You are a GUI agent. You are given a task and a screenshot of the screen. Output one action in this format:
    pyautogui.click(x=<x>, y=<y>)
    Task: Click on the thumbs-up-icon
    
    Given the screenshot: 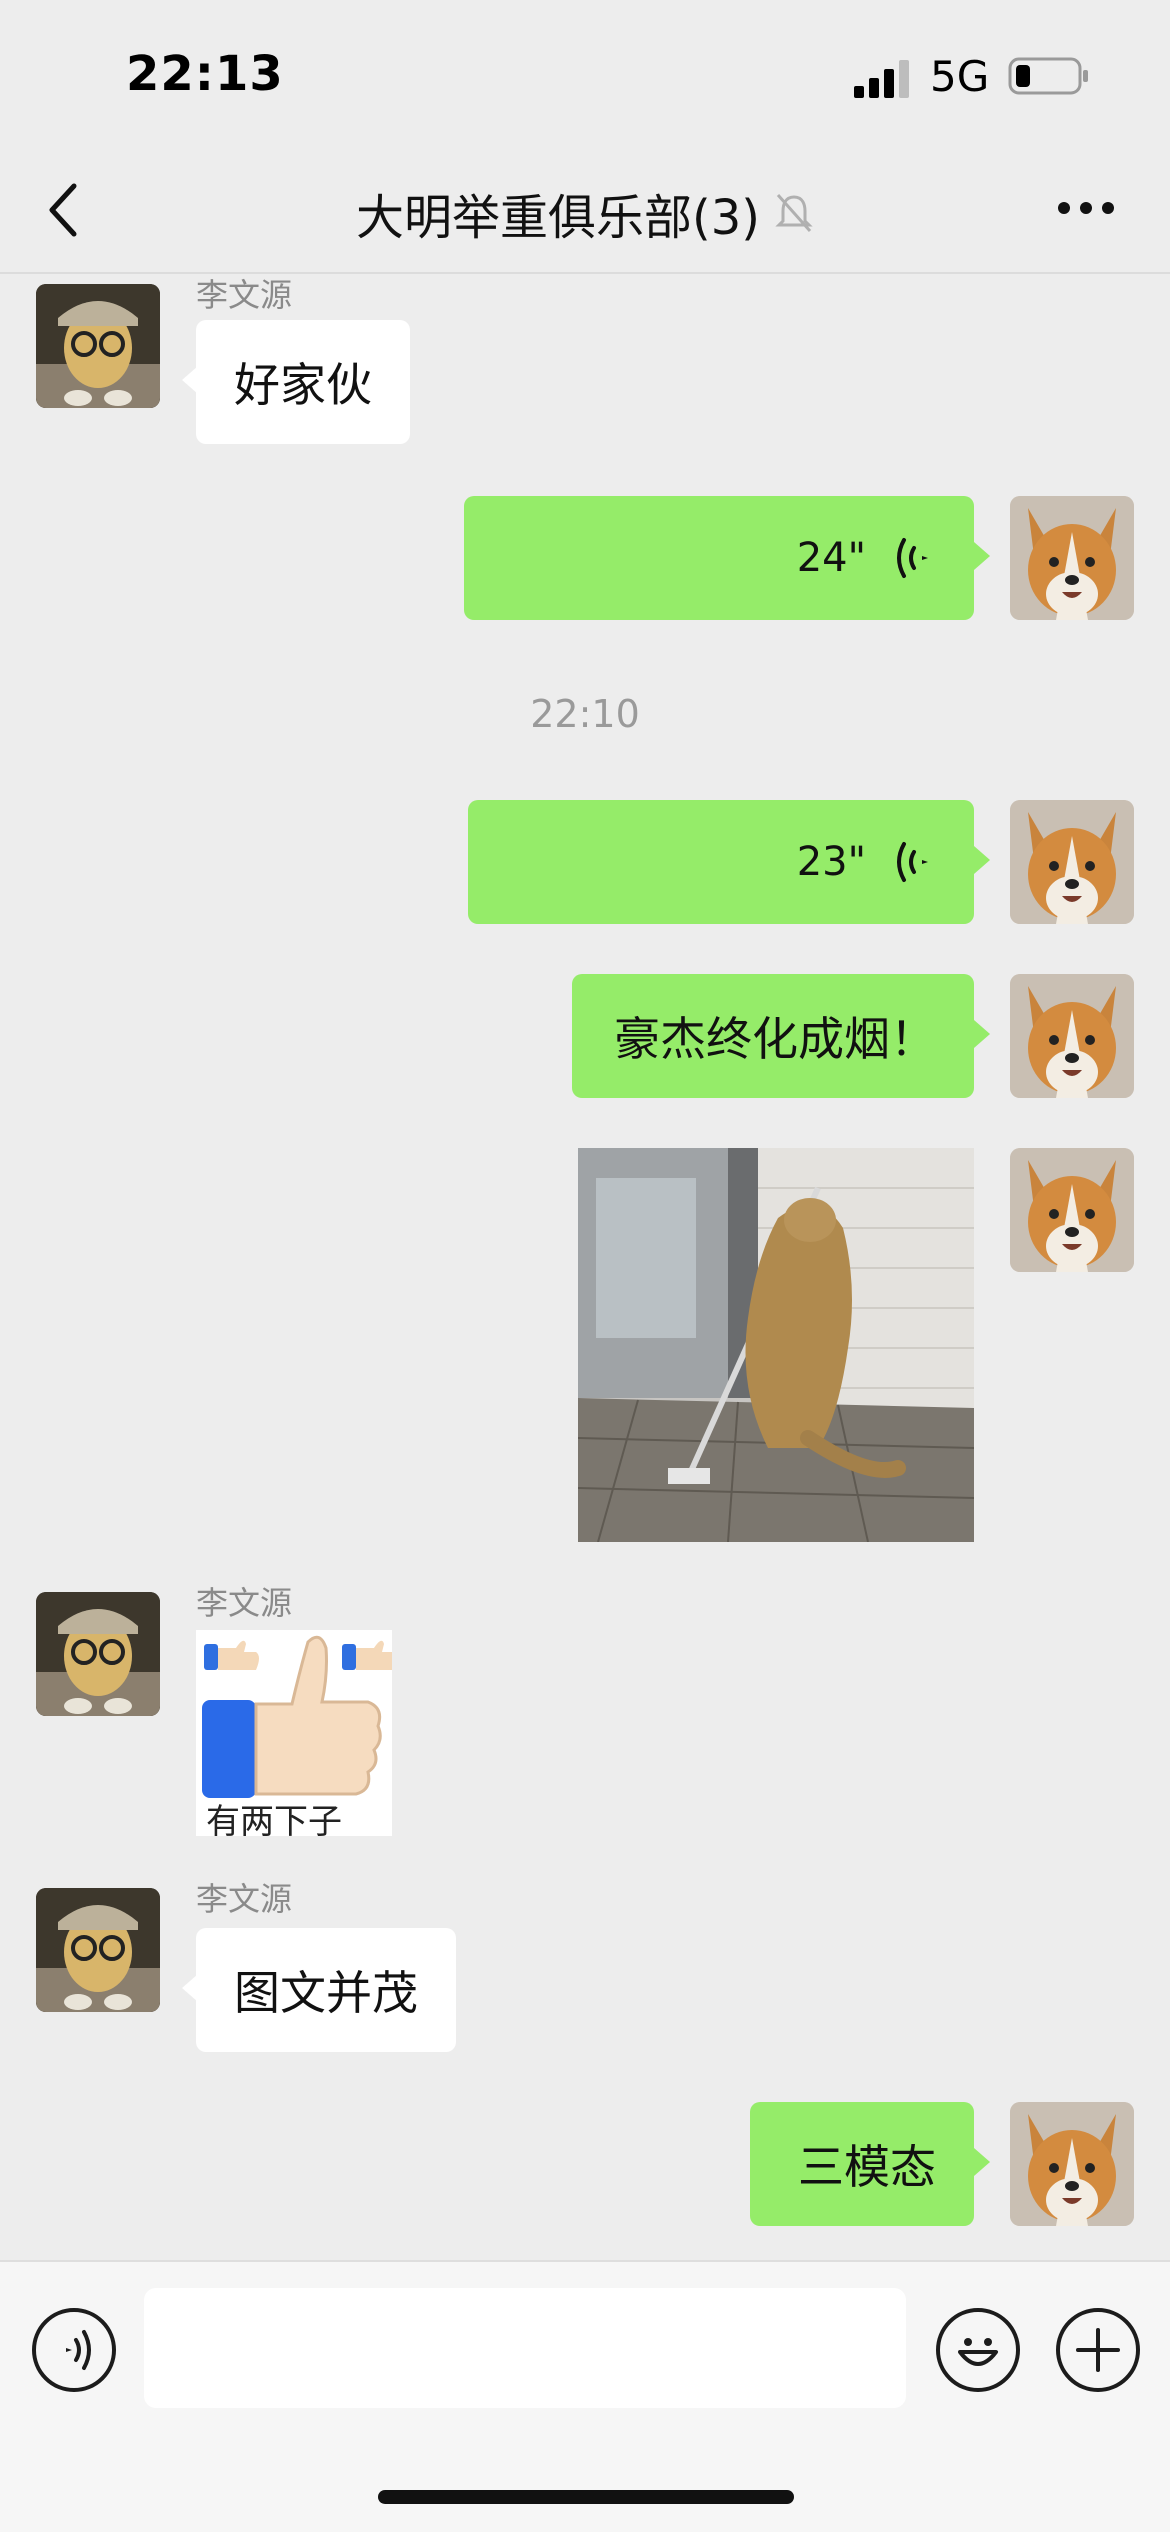 What is the action you would take?
    pyautogui.click(x=294, y=1715)
    